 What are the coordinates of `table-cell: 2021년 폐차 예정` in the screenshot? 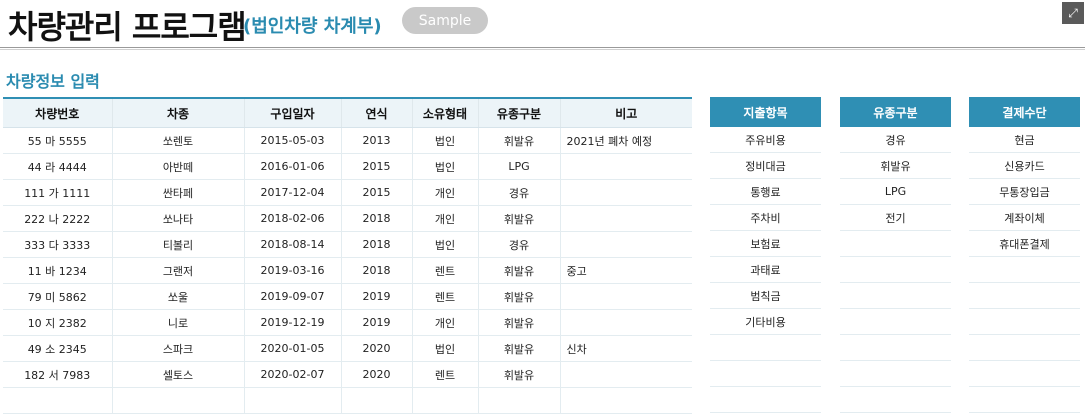 It's located at (625, 140).